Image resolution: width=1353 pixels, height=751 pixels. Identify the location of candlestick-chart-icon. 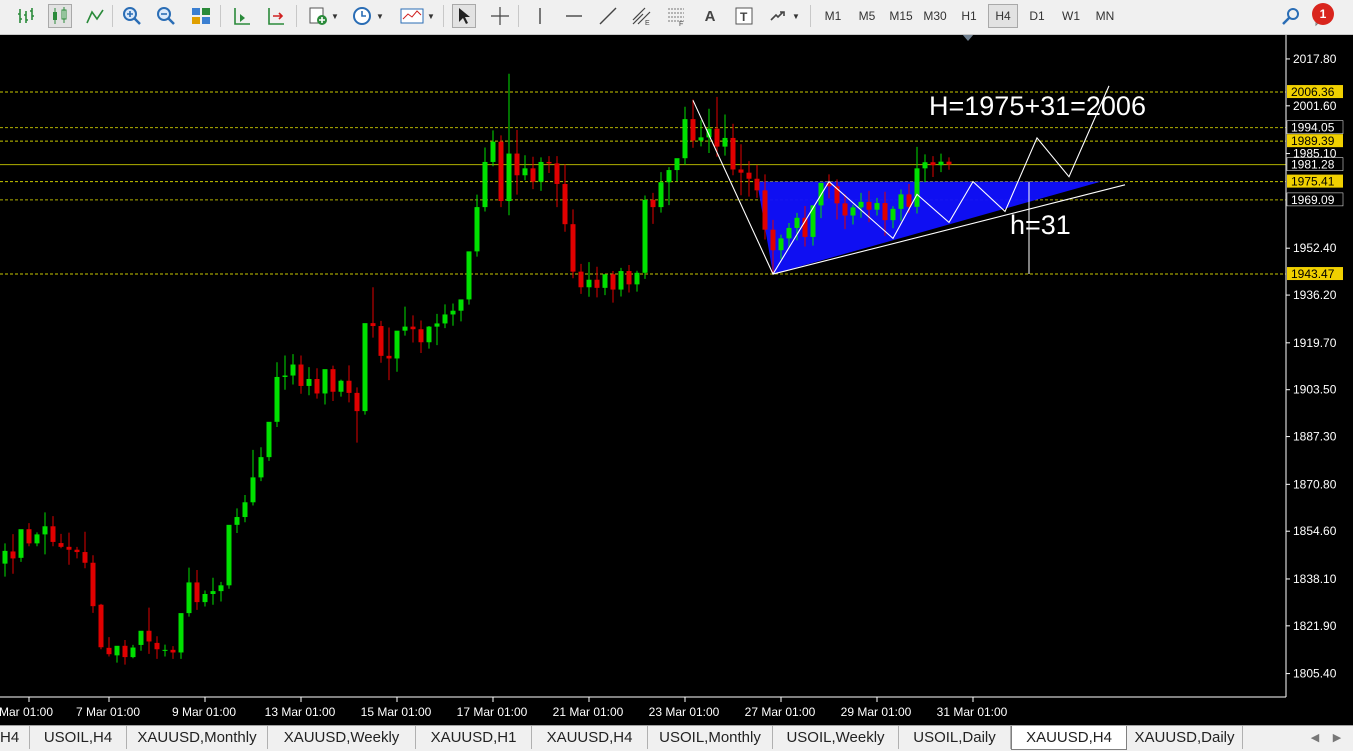
(60, 16).